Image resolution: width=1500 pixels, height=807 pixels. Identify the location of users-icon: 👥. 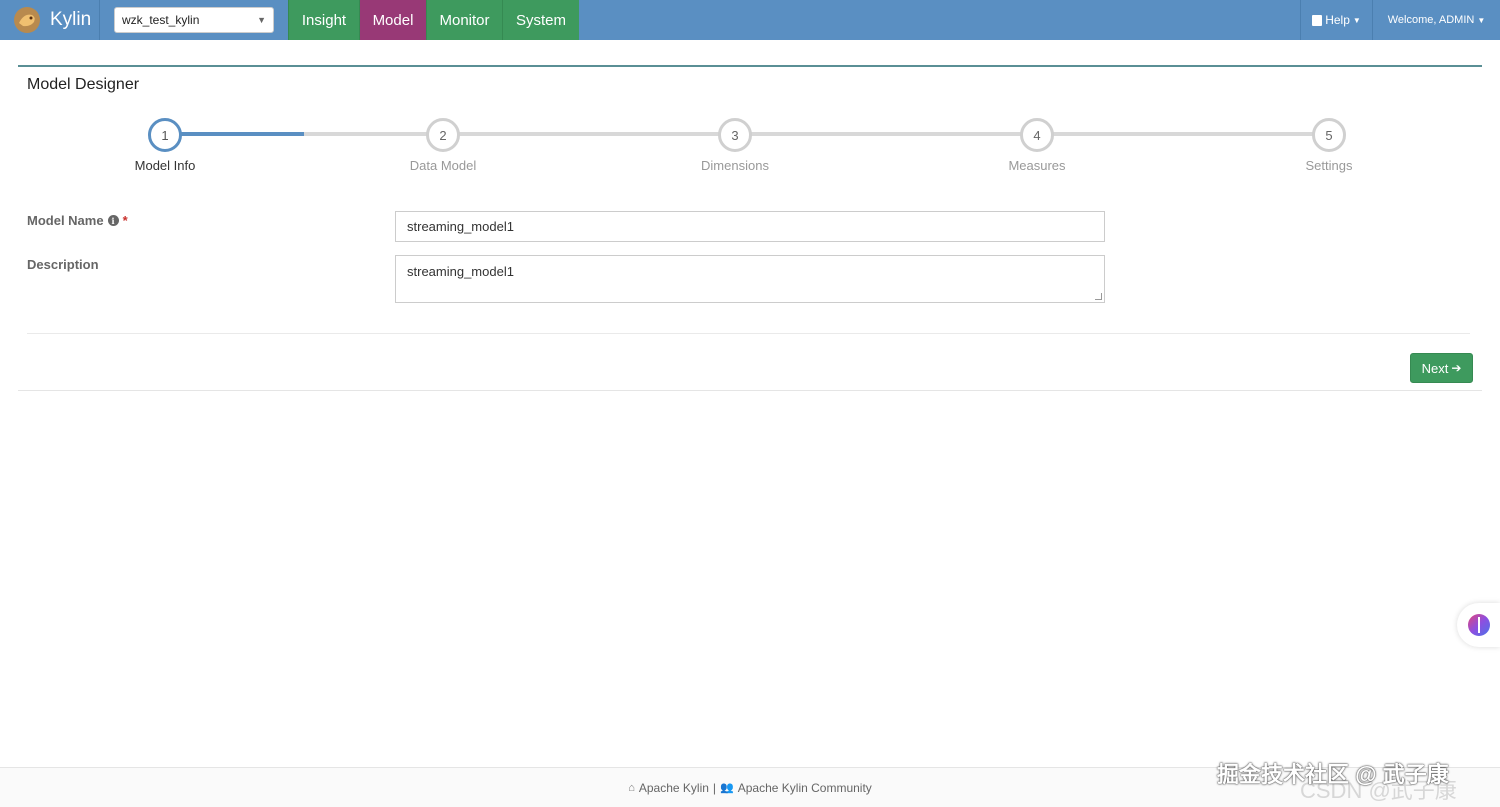
(727, 788).